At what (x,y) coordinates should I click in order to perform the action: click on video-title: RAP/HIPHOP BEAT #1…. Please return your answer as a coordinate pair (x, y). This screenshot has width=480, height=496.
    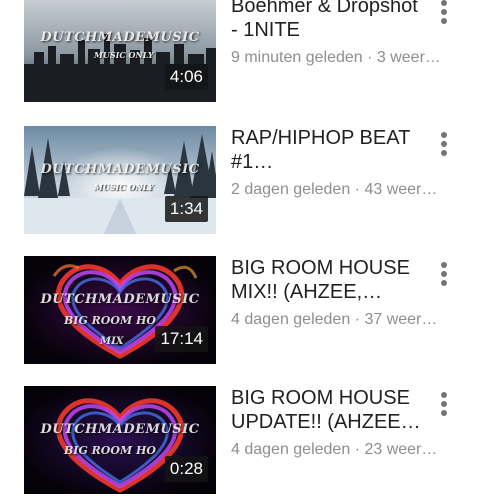
    Looking at the image, I should click on (329, 150).